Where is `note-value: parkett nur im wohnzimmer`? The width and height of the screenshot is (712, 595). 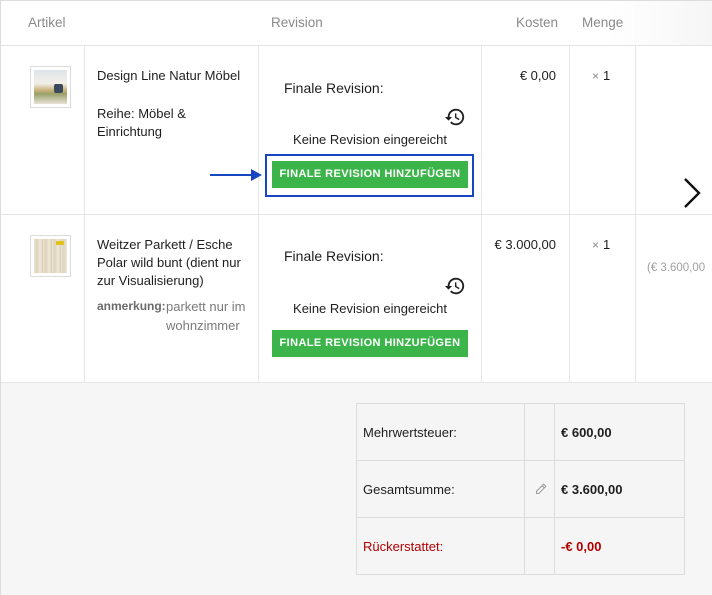
note-value: parkett nur im wohnzimmer is located at coordinates (206, 316).